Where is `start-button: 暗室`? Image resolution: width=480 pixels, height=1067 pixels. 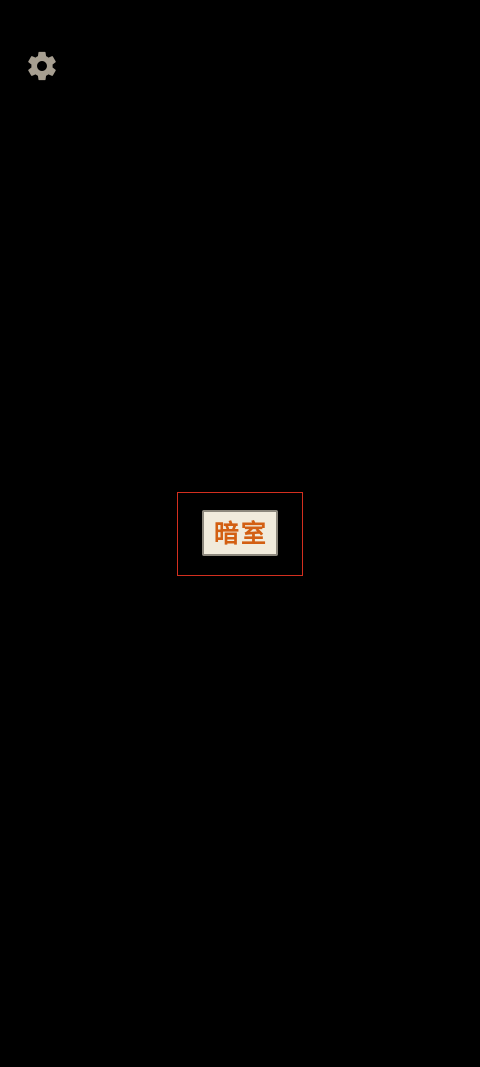 start-button: 暗室 is located at coordinates (240, 533).